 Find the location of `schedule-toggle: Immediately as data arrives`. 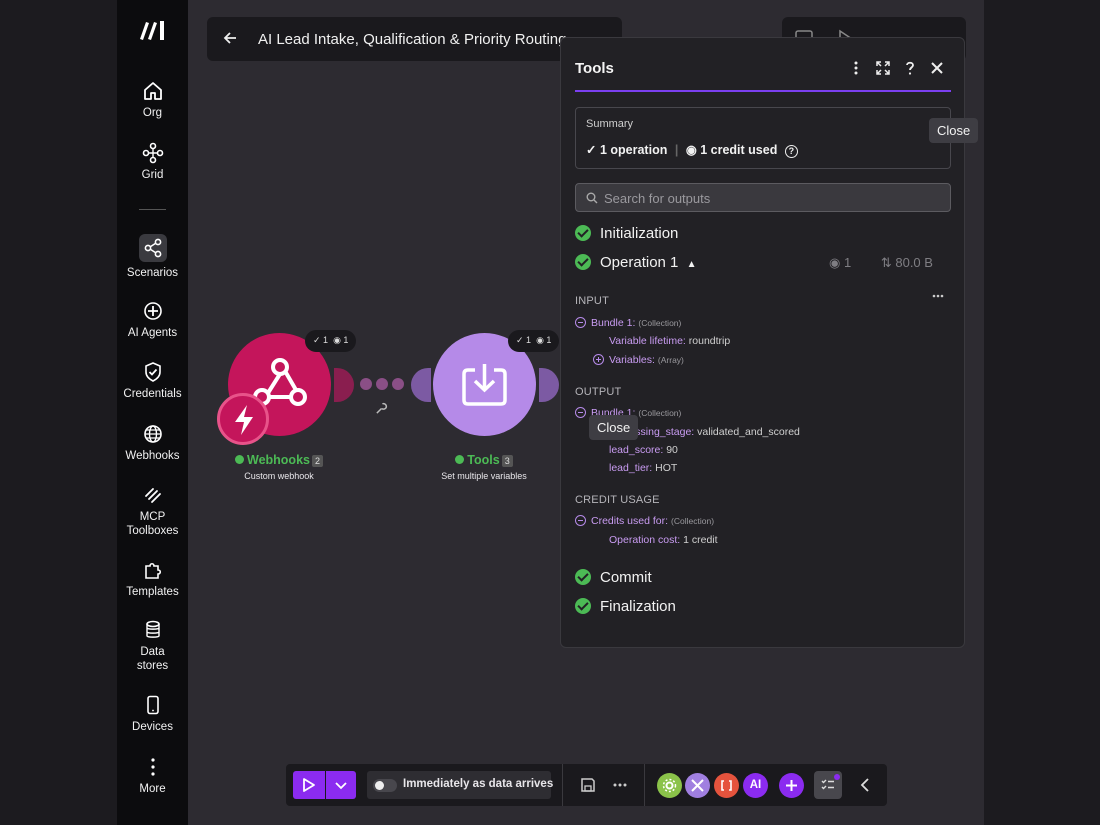

schedule-toggle: Immediately as data arrives is located at coordinates (460, 785).